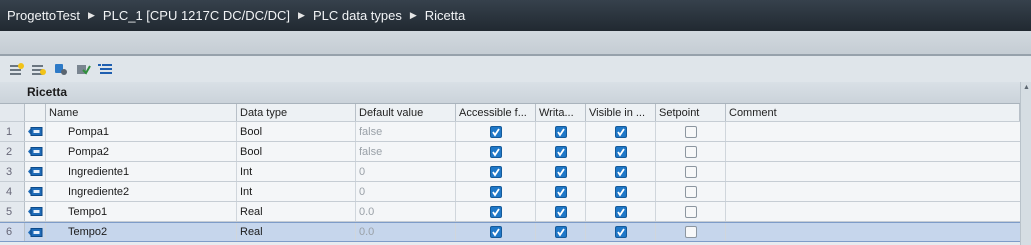 The image size is (1031, 245). What do you see at coordinates (357, 15) in the screenshot?
I see `breadcrumb-folder: PLC data types` at bounding box center [357, 15].